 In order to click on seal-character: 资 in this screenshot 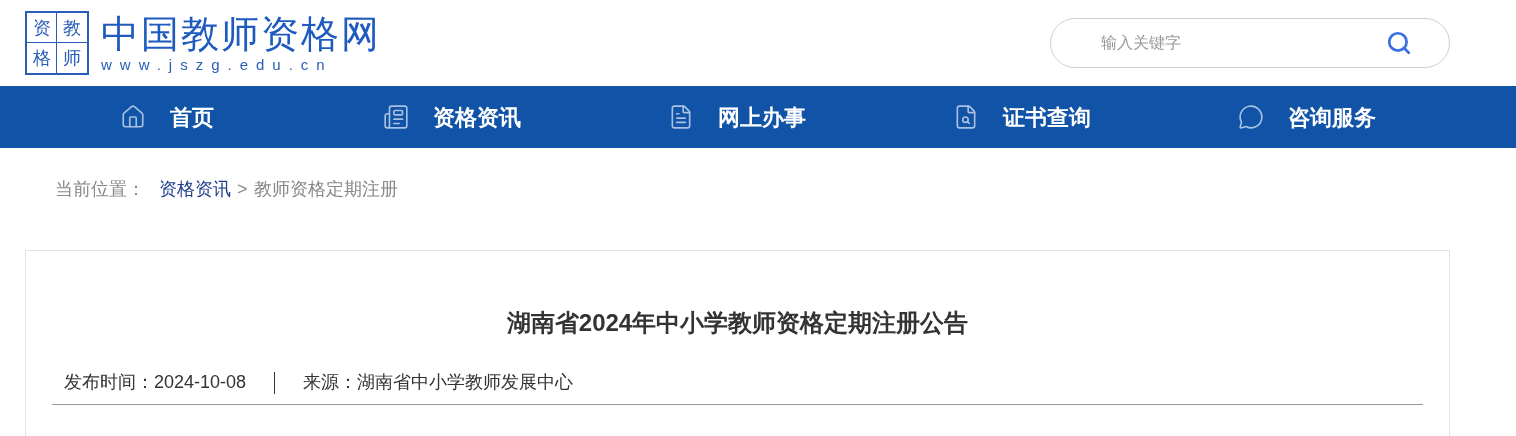, I will do `click(42, 28)`.